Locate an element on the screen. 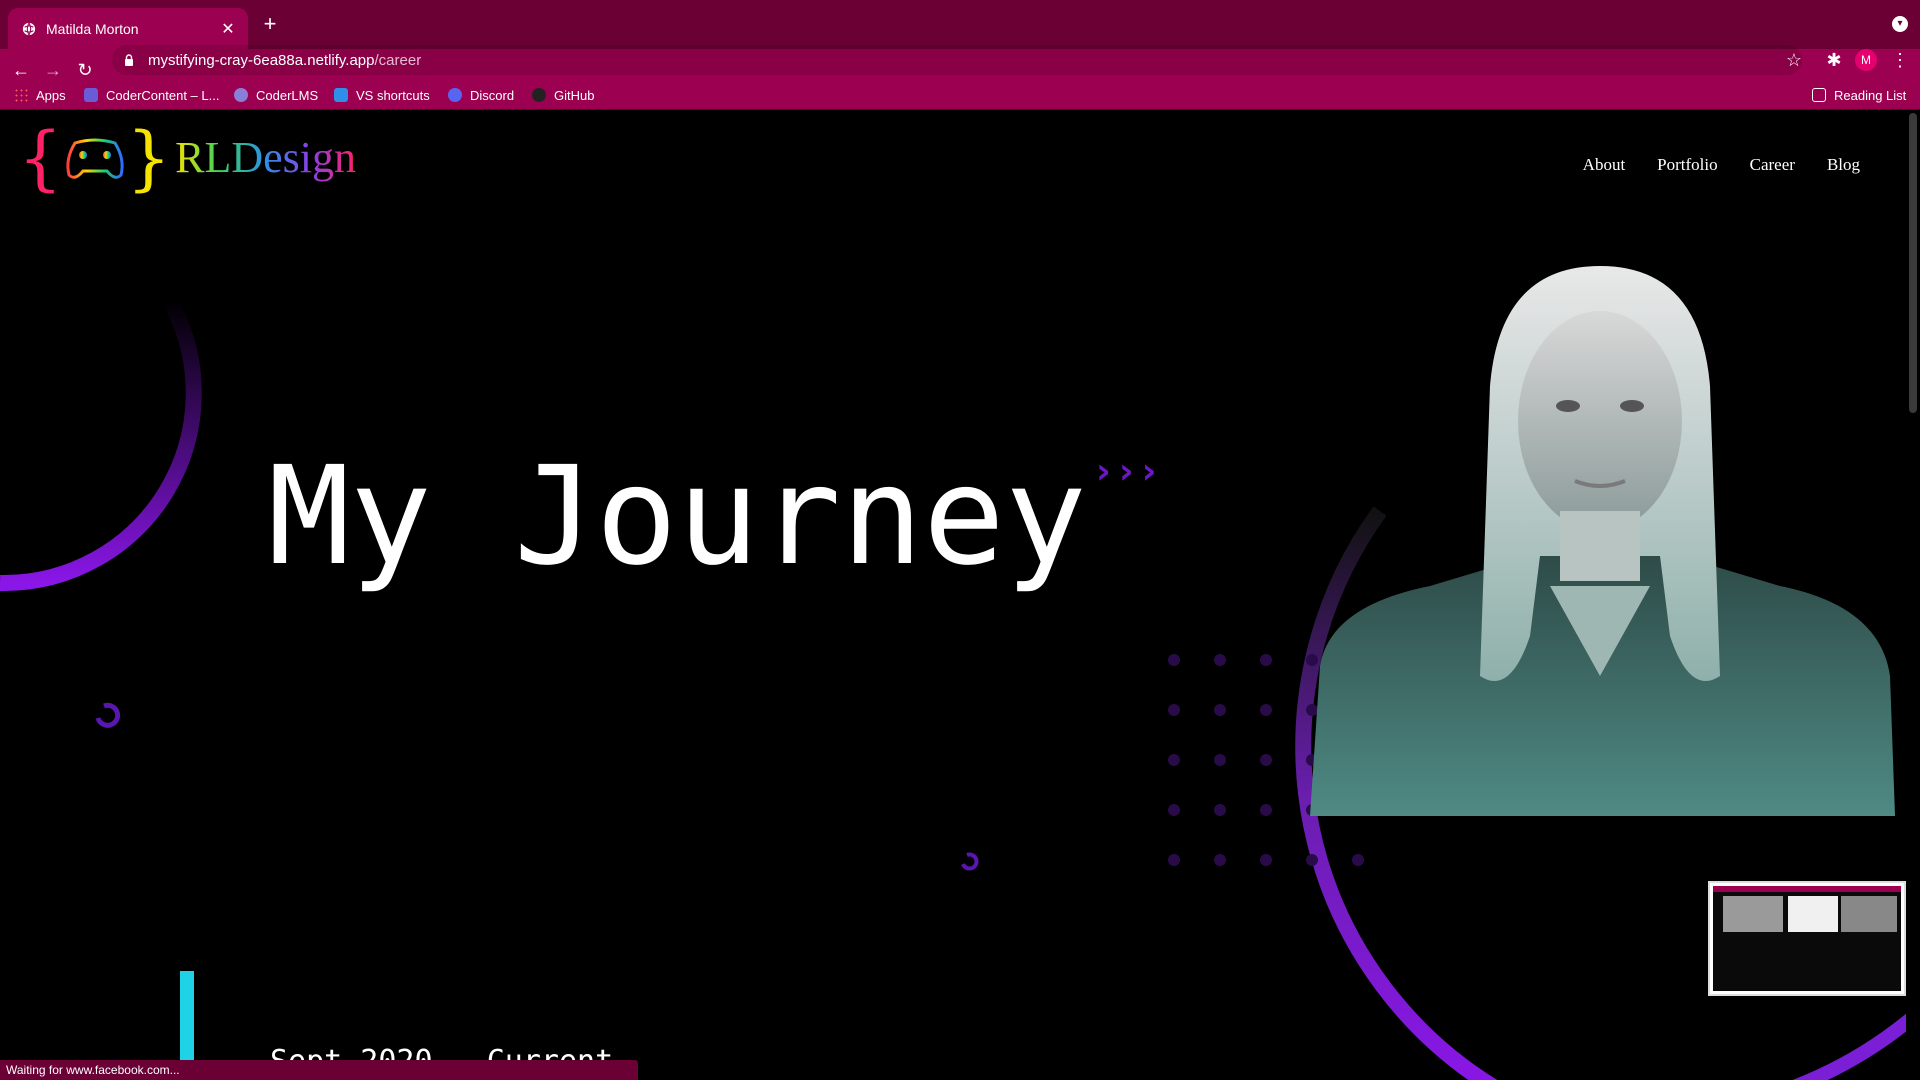 Image resolution: width=1920 pixels, height=1080 pixels. star-icon: ☆ is located at coordinates (1794, 60).